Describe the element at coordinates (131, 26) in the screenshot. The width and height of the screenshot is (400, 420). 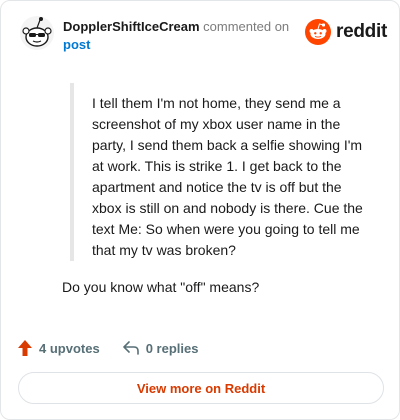
I see `username-link: DopplerShiftIceCream` at that location.